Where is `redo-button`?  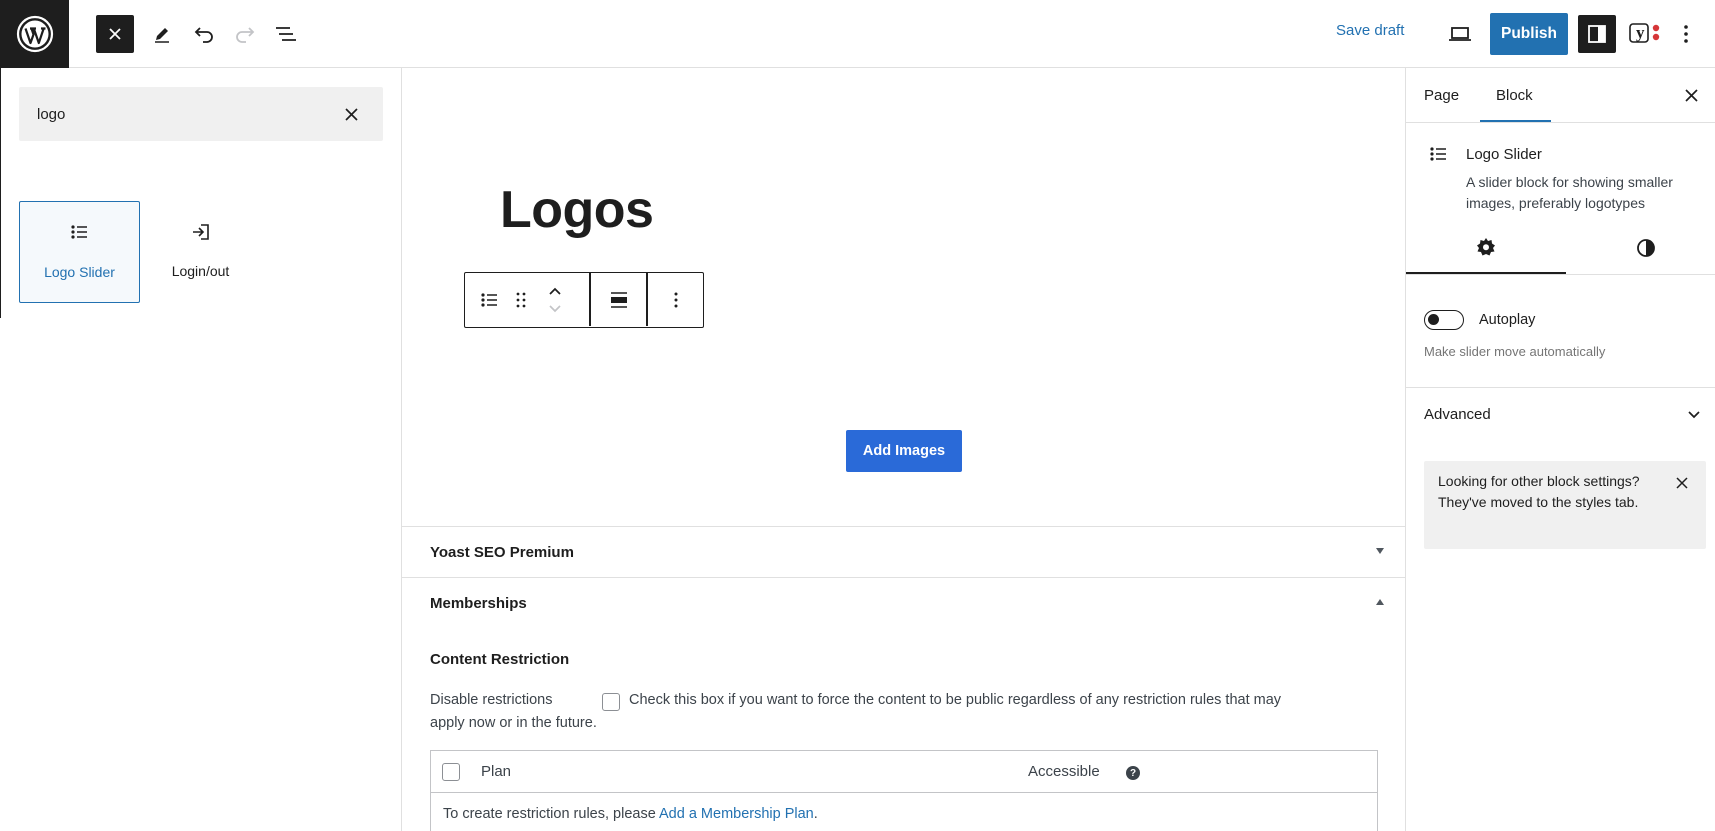
redo-button is located at coordinates (245, 34).